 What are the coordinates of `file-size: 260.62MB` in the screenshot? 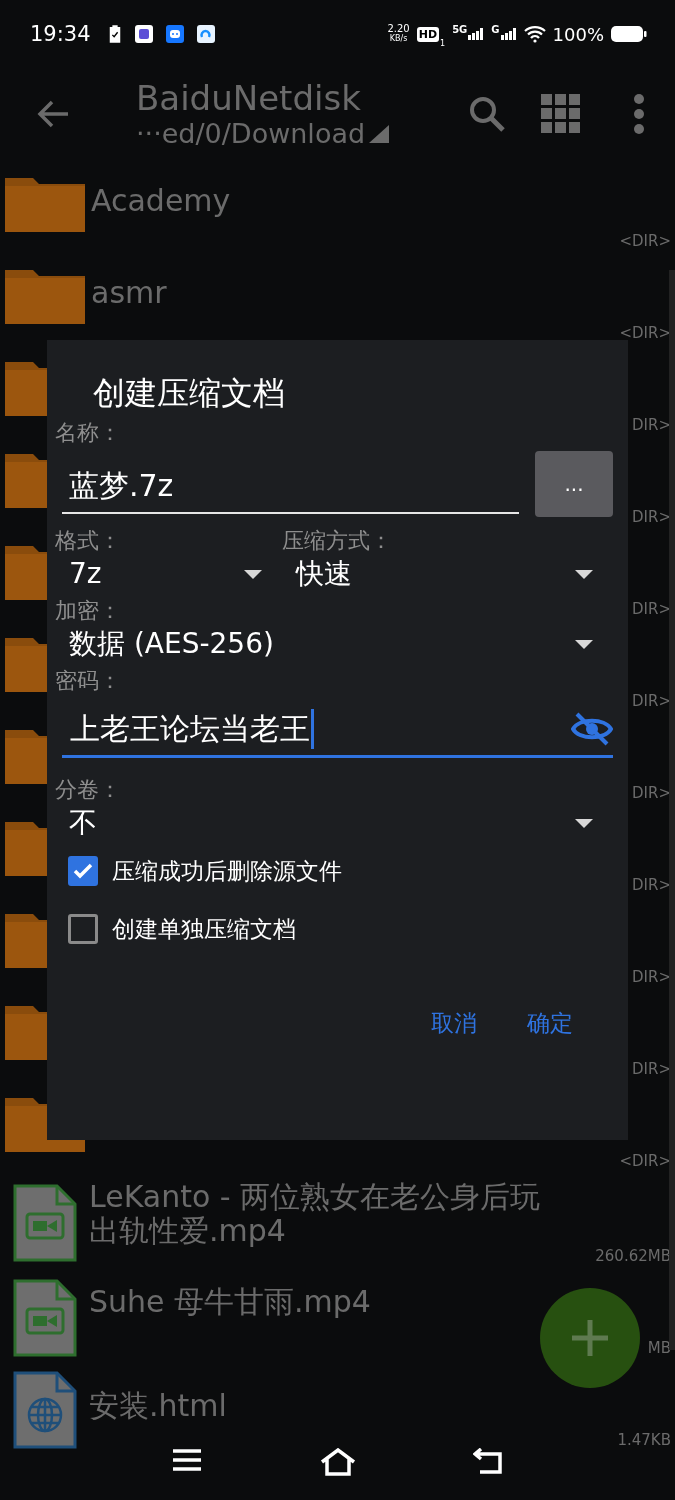 It's located at (633, 1256).